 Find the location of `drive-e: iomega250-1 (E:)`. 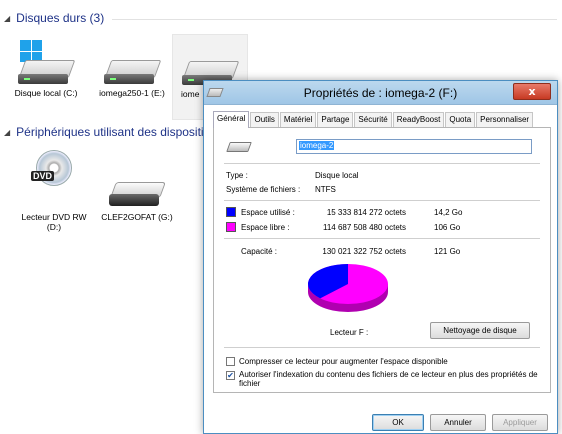

drive-e: iomega250-1 (E:) is located at coordinates (132, 77).